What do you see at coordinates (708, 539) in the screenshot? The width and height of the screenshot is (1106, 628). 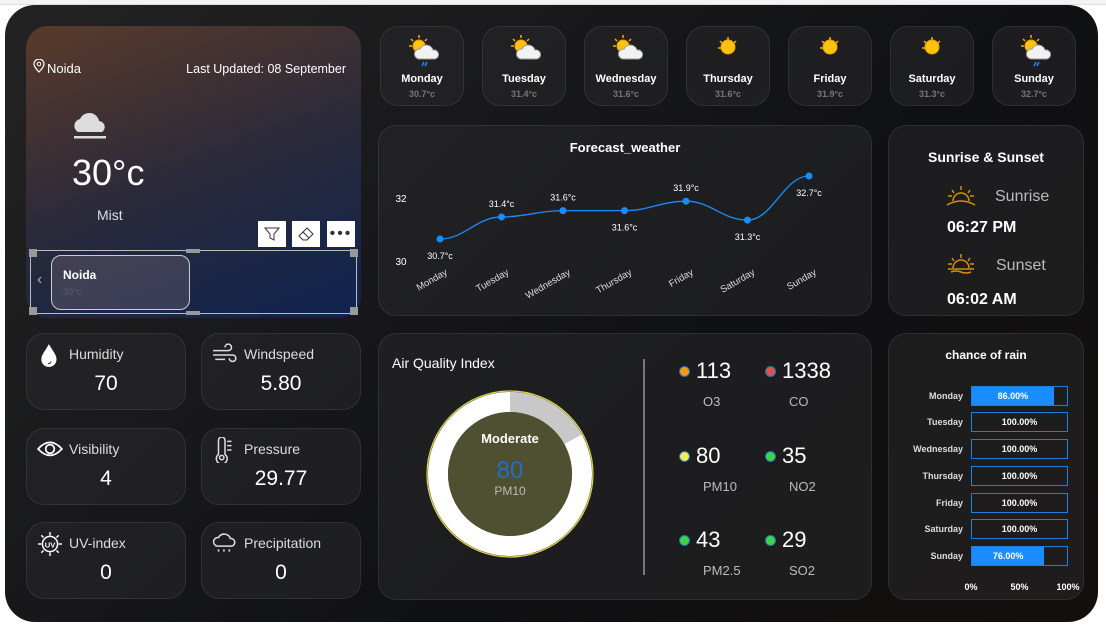 I see `pollutant-value: 43` at bounding box center [708, 539].